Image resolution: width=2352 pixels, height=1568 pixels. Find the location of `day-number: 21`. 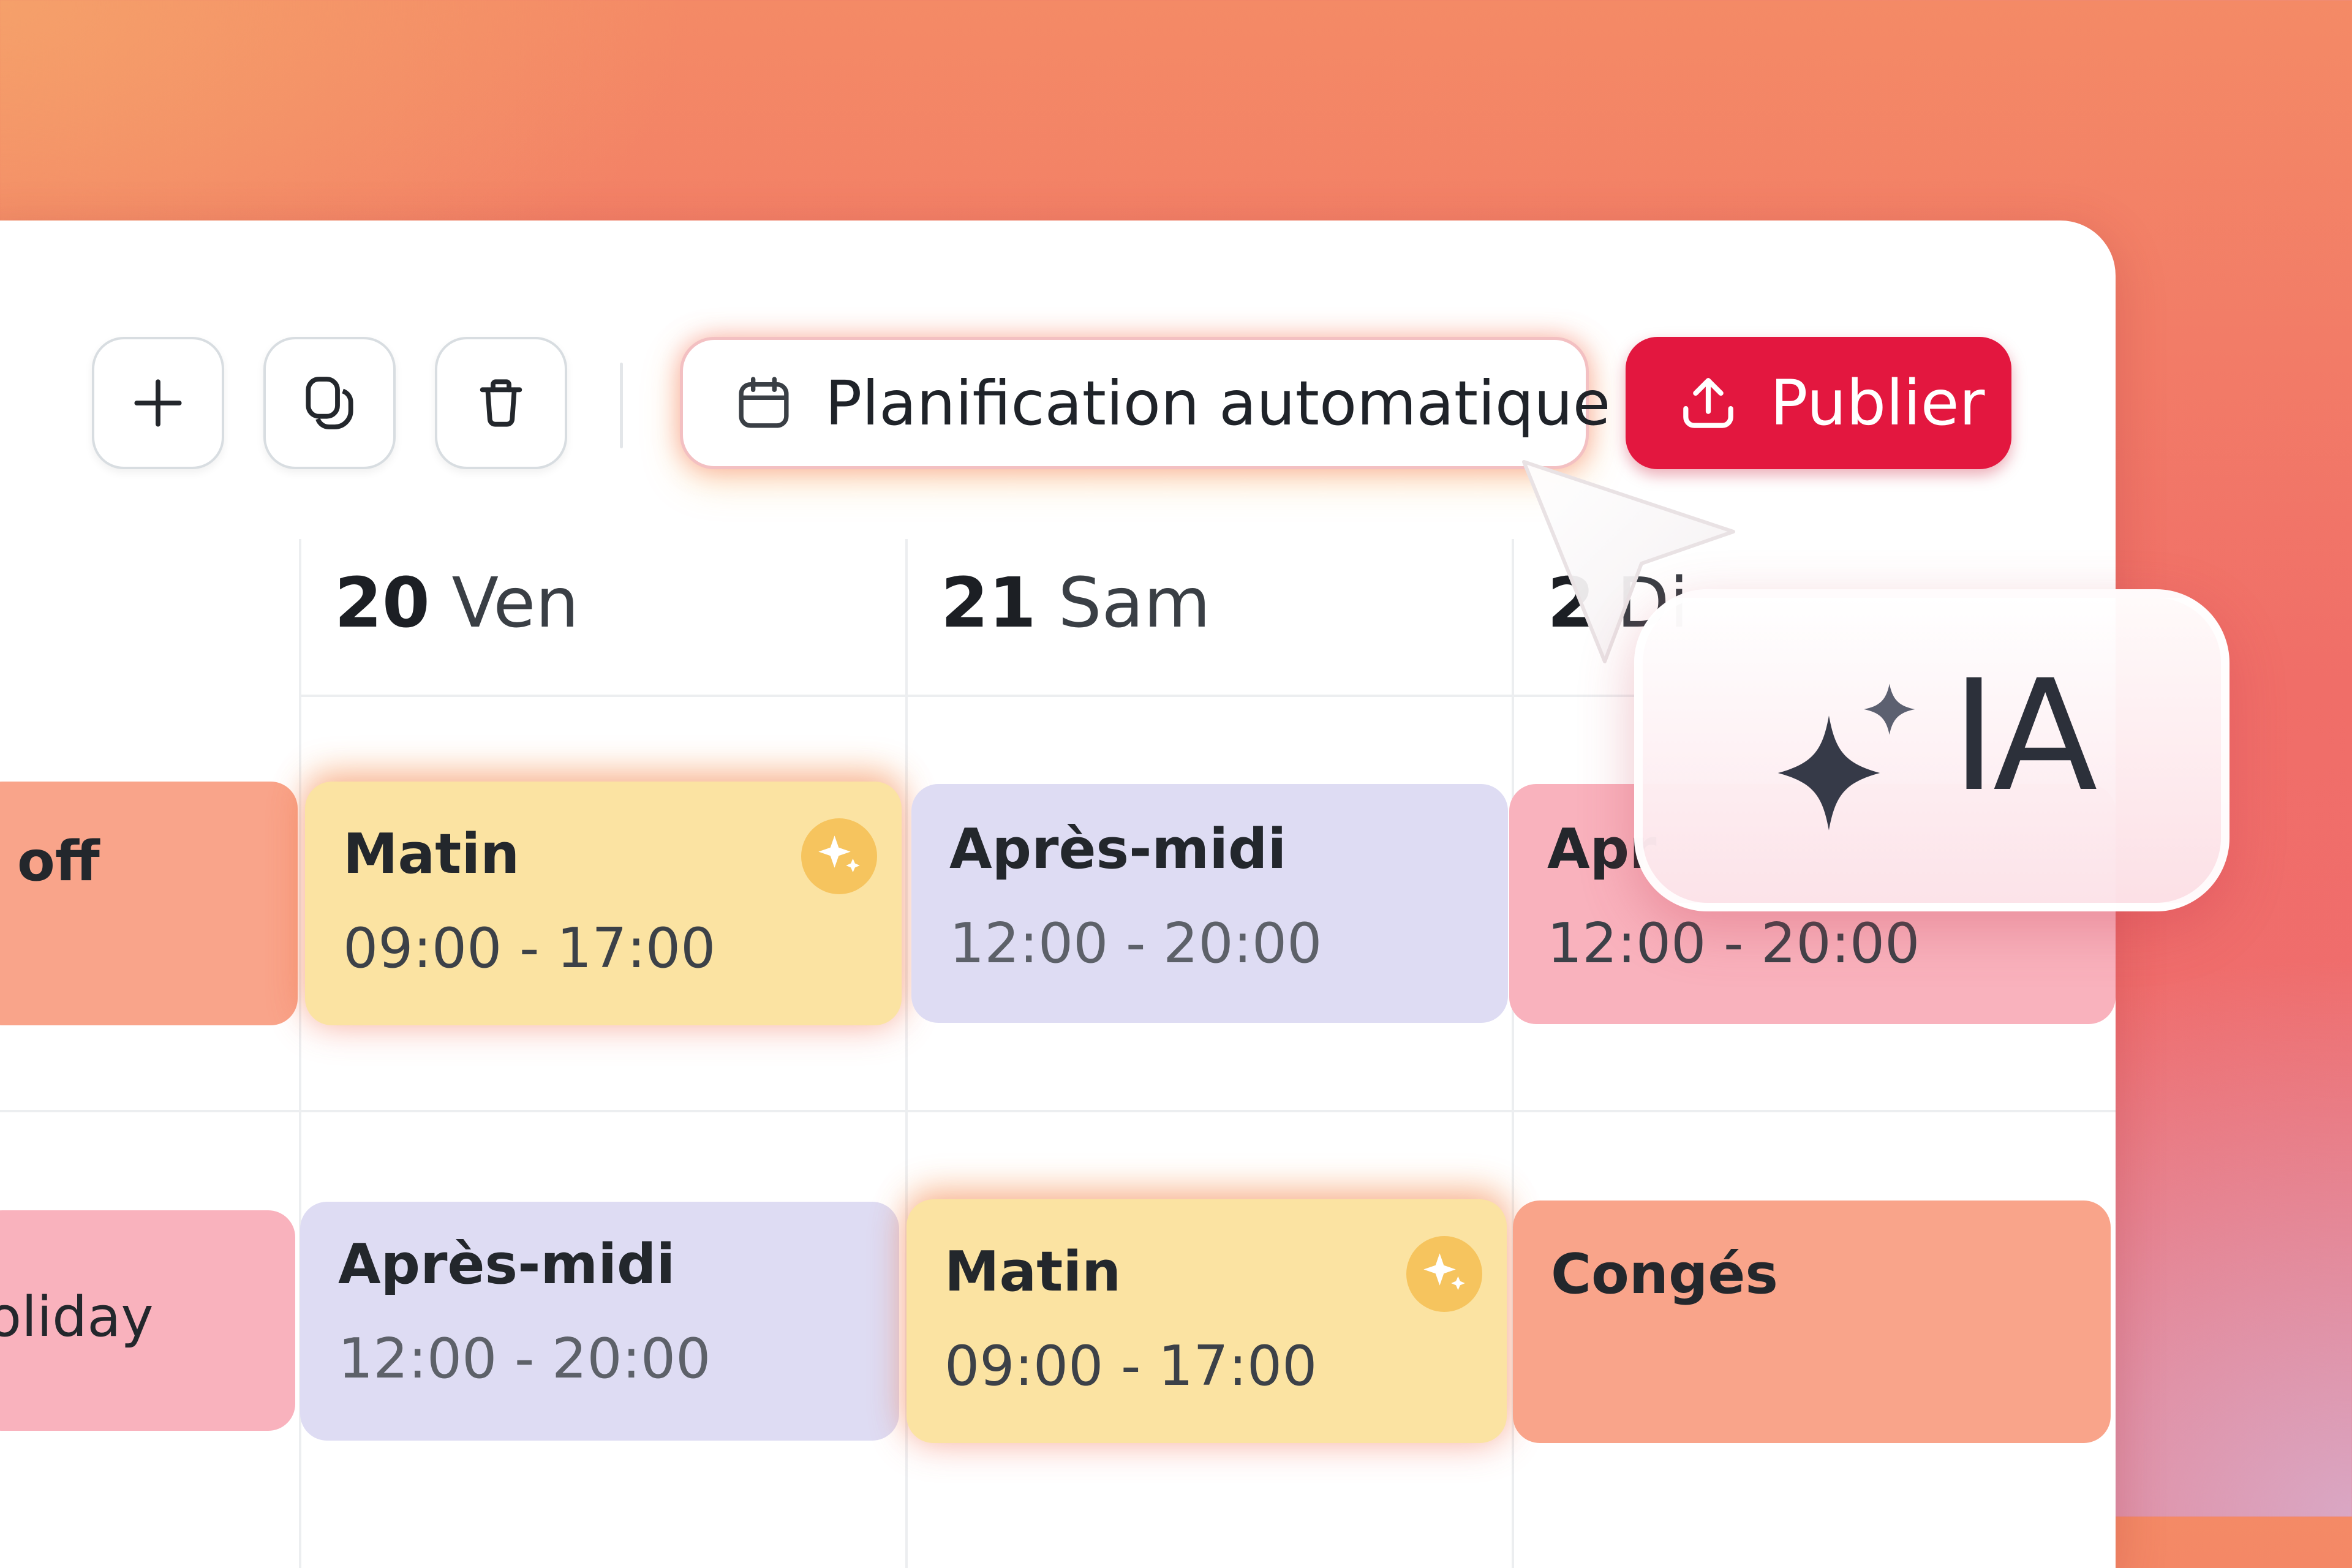

day-number: 21 is located at coordinates (989, 604).